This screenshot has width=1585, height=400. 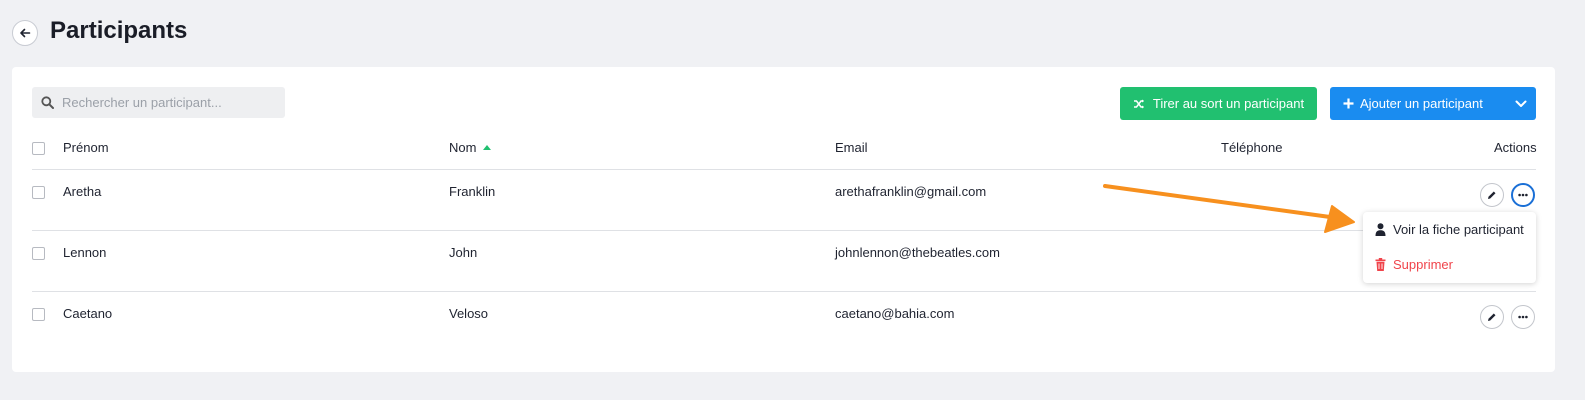 What do you see at coordinates (470, 147) in the screenshot?
I see `column-header-lastname: Nom` at bounding box center [470, 147].